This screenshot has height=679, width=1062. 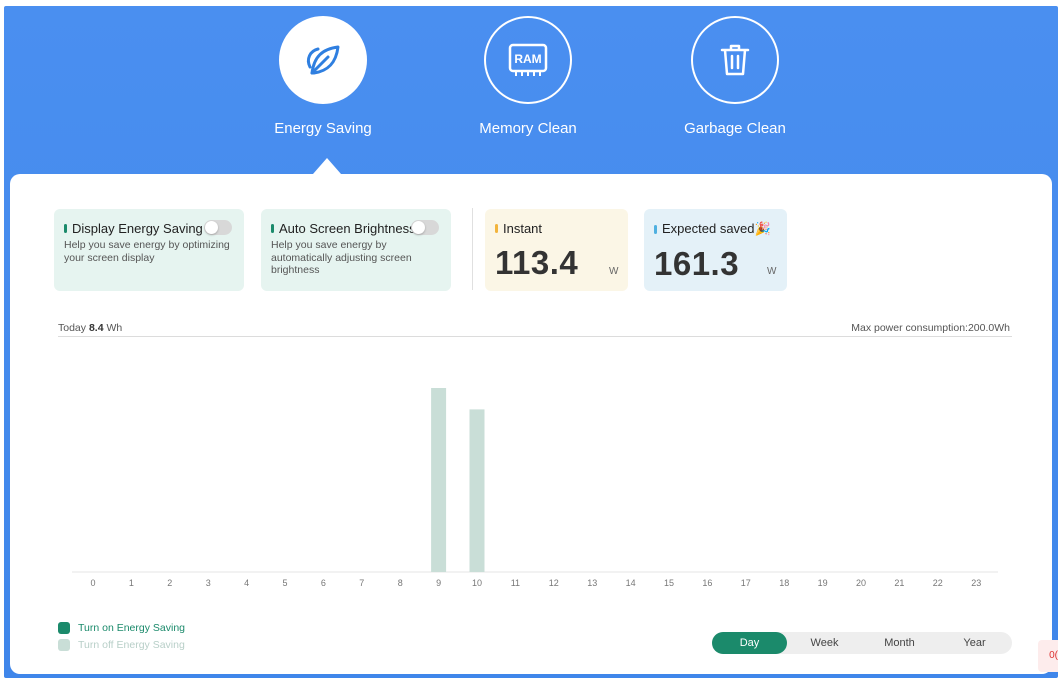 I want to click on instant-card: Instant 113.4 W, so click(x=556, y=250).